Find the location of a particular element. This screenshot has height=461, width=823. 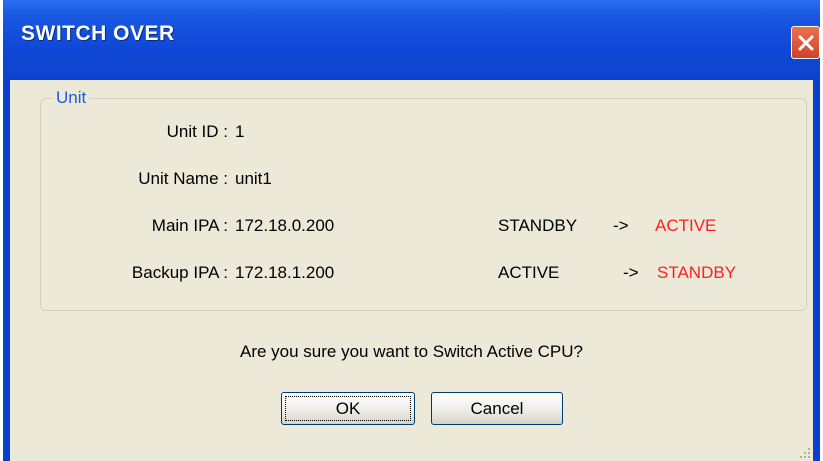

unit-group-label: Unit is located at coordinates (71, 98).